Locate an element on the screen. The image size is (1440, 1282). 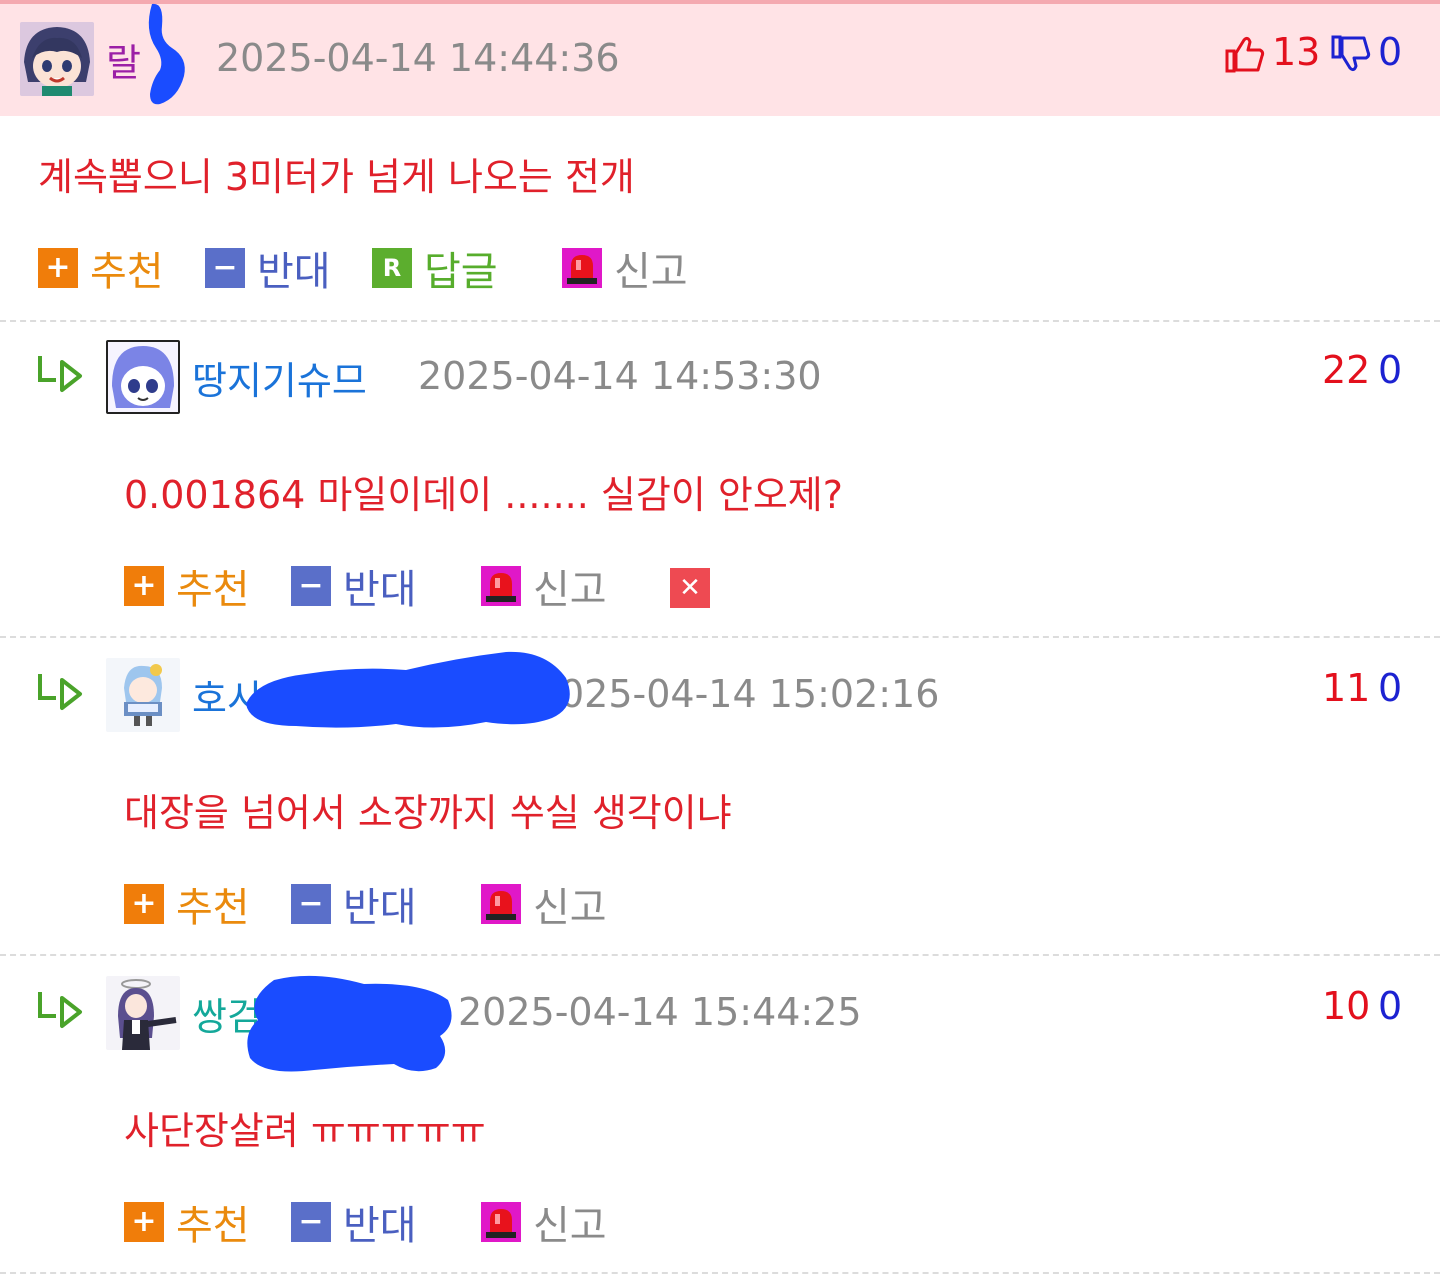
thumbs-up-icon is located at coordinates (1245, 54).